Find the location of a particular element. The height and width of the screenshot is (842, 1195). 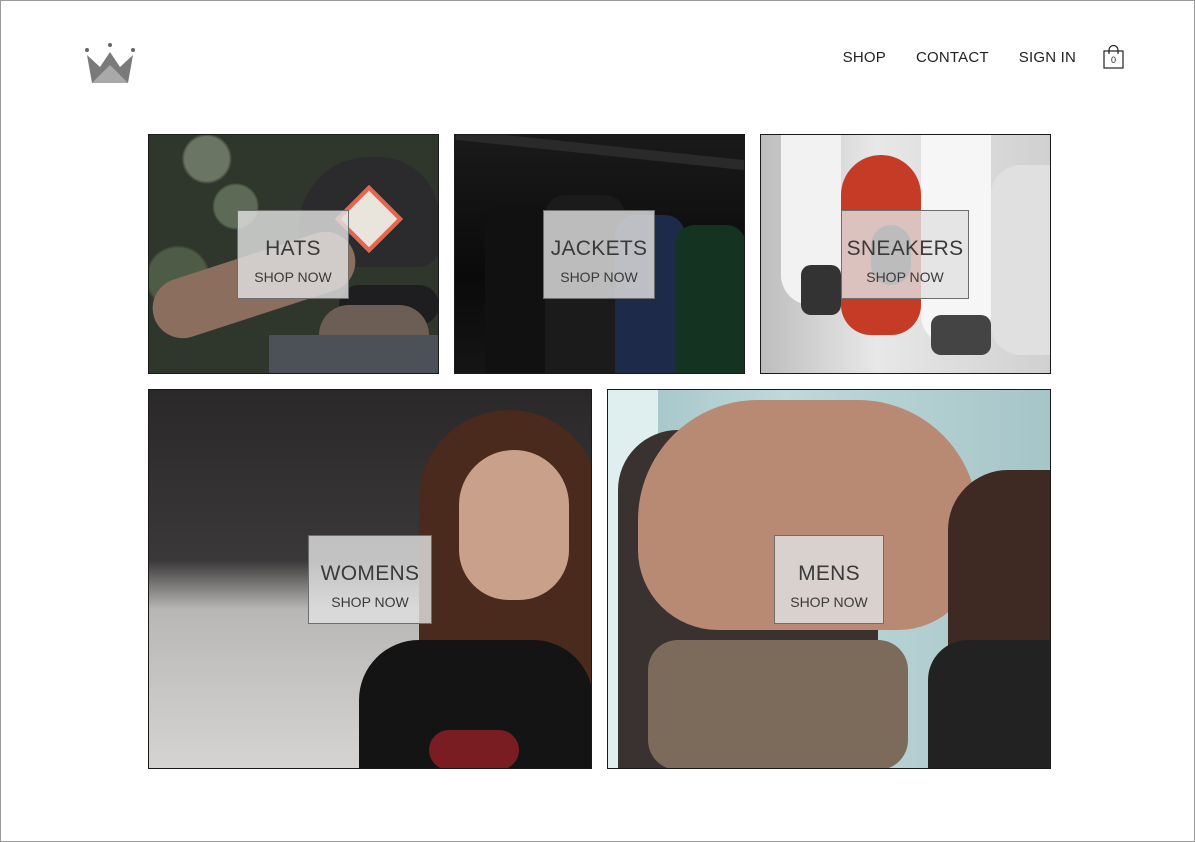

tile-title: HATS is located at coordinates (293, 248).